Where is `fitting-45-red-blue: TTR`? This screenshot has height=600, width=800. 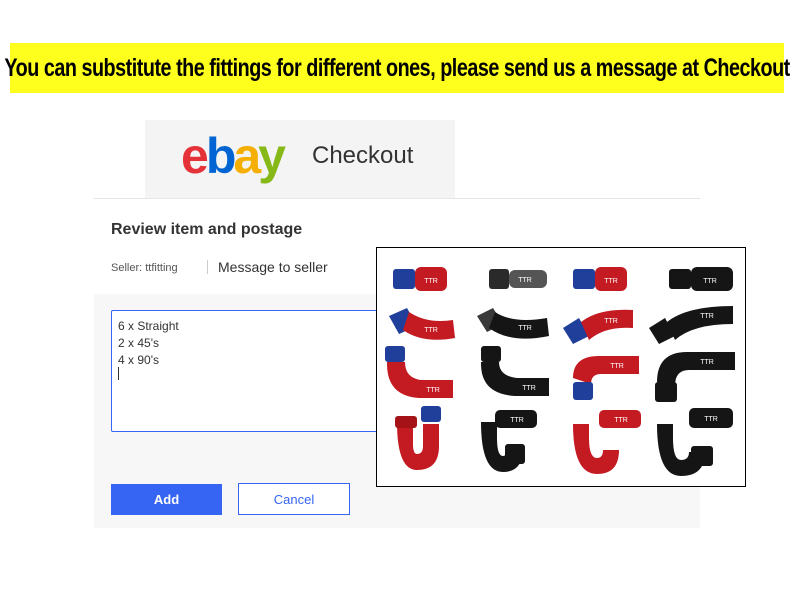 fitting-45-red-blue: TTR is located at coordinates (598, 326).